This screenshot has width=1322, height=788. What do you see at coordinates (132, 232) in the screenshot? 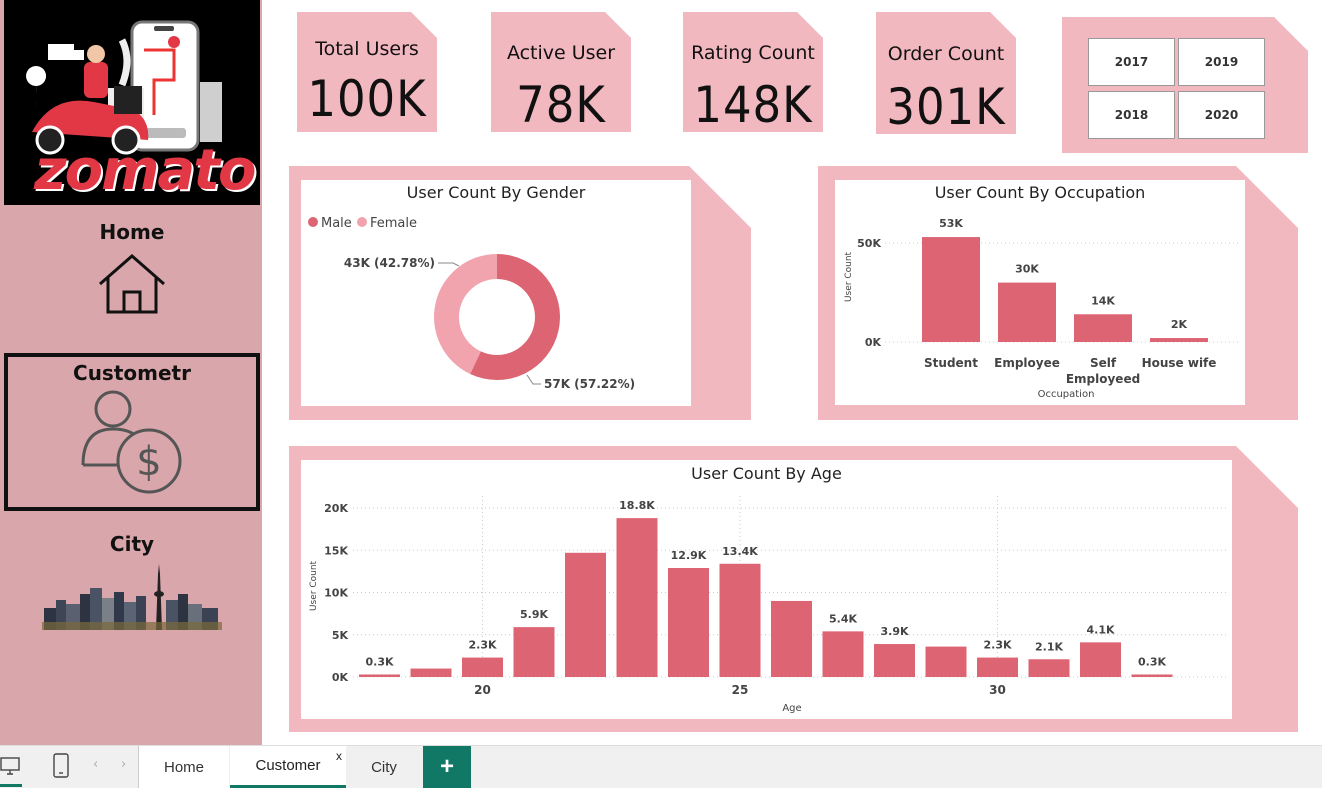
I see `nav-home-label: Home` at bounding box center [132, 232].